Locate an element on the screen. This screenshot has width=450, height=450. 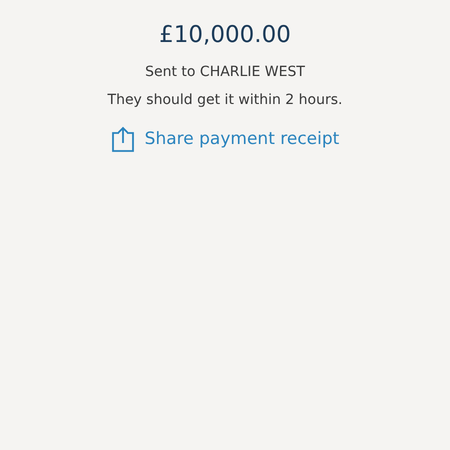
share-receipt-link: Share payment receipt is located at coordinates (225, 139).